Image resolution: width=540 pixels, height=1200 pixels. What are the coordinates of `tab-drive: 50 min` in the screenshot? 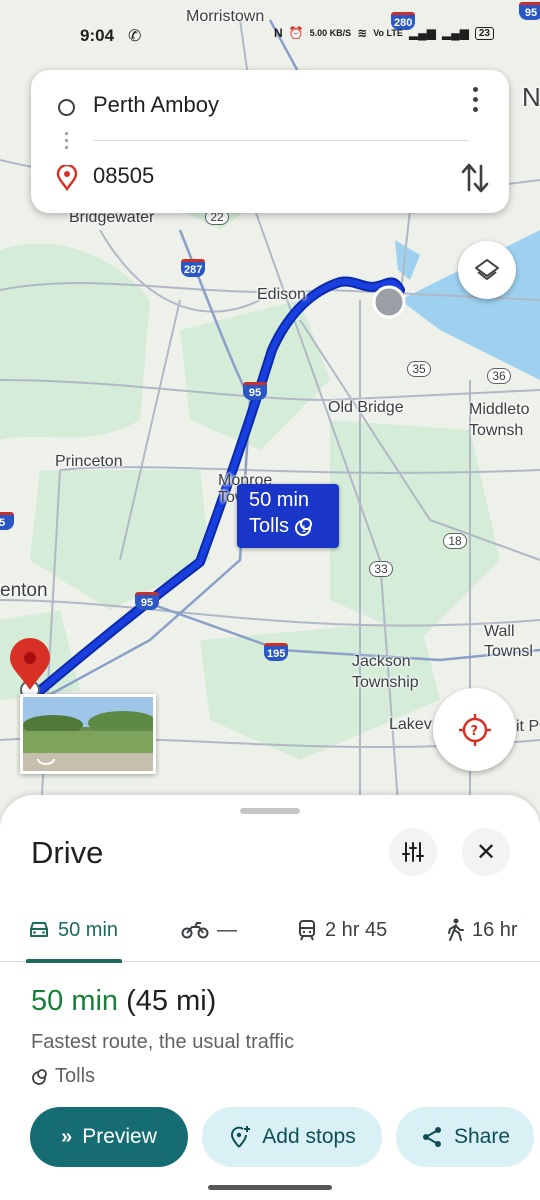 It's located at (74, 930).